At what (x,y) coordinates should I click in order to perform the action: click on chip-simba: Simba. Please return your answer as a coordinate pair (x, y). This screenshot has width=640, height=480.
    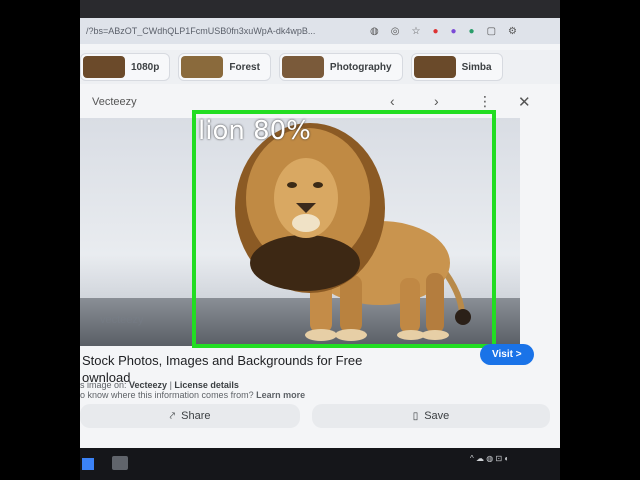
    Looking at the image, I should click on (456, 67).